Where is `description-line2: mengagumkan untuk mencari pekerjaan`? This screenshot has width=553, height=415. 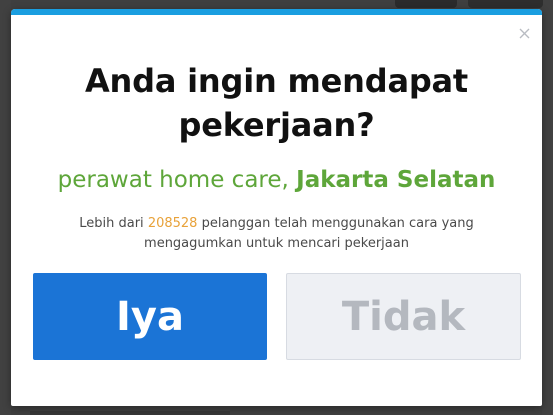
description-line2: mengagumkan untuk mencari pekerjaan is located at coordinates (276, 243).